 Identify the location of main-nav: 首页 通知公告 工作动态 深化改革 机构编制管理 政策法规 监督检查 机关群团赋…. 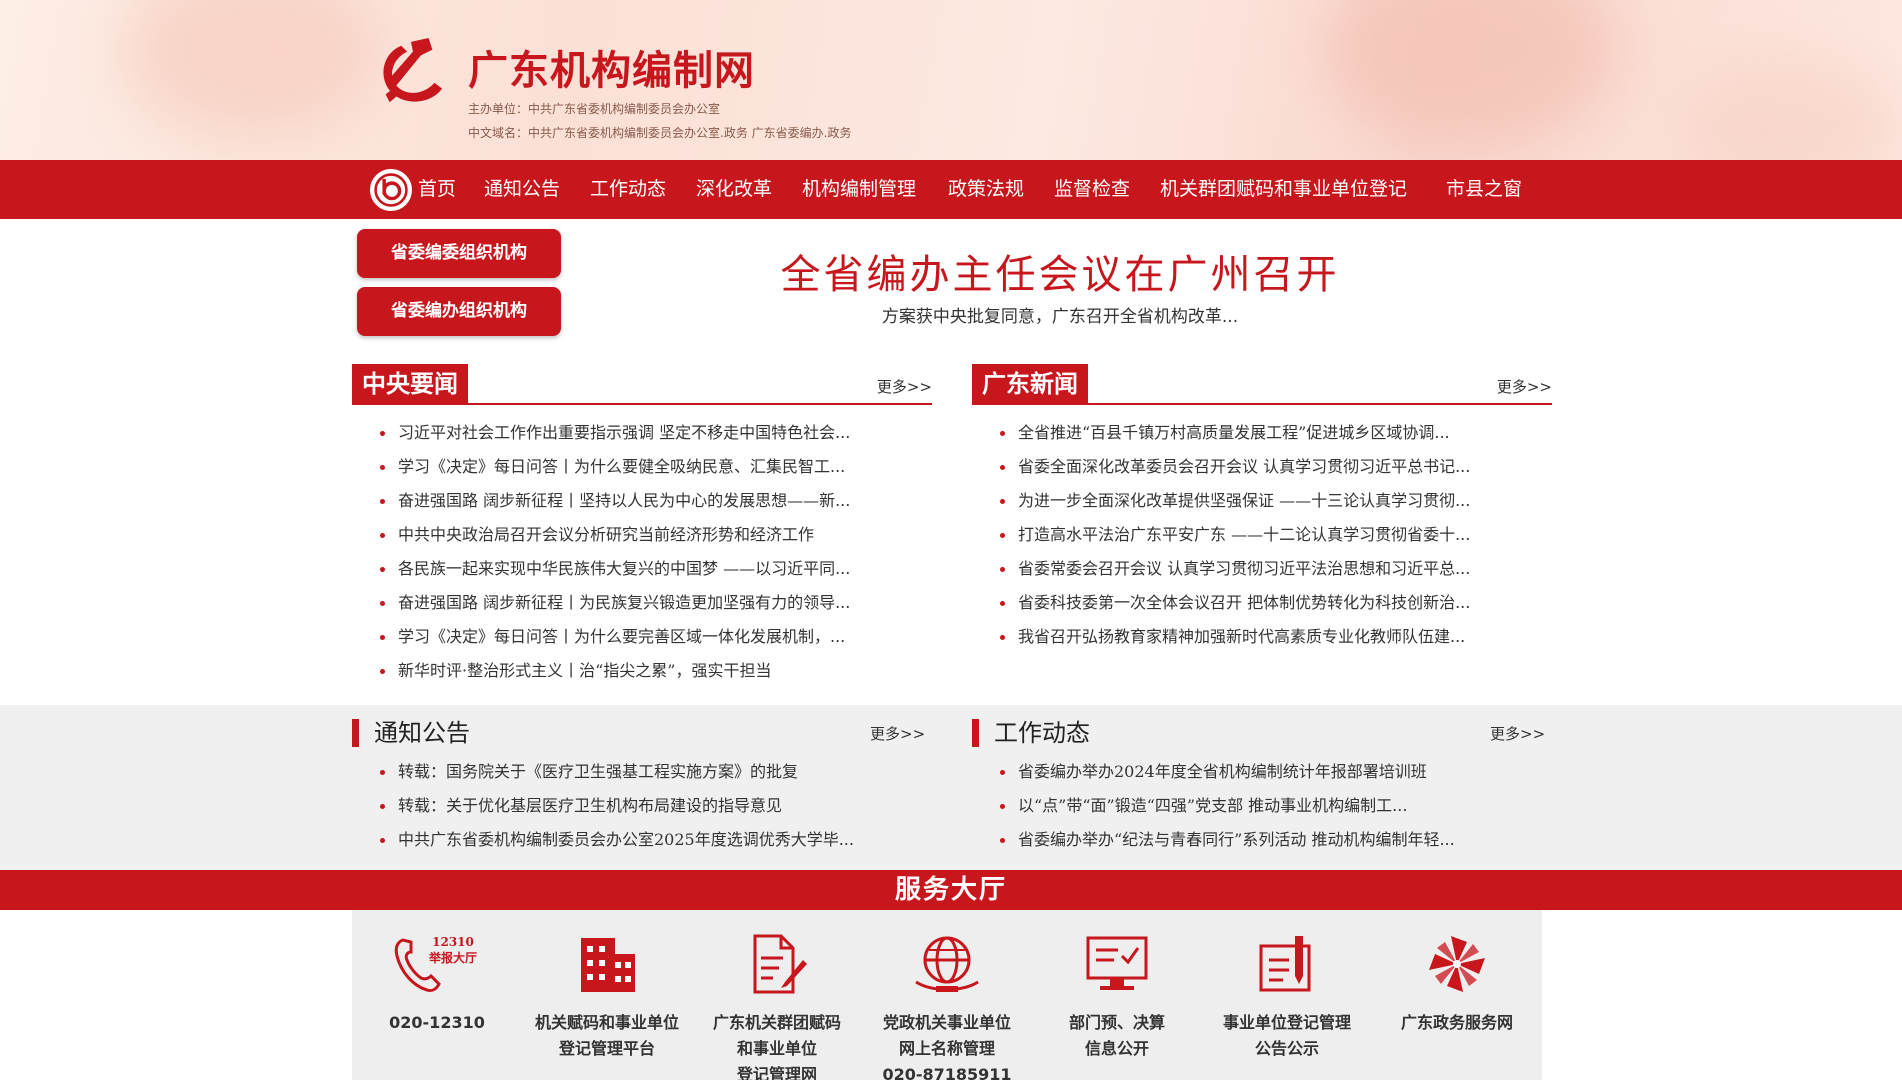
(951, 189).